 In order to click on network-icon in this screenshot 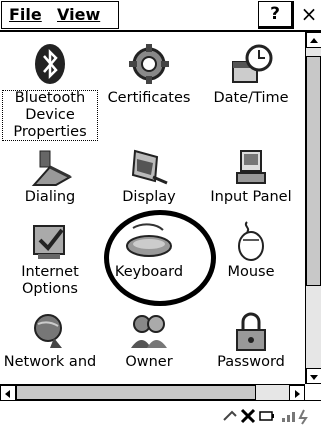, I will do `click(48, 331)`.